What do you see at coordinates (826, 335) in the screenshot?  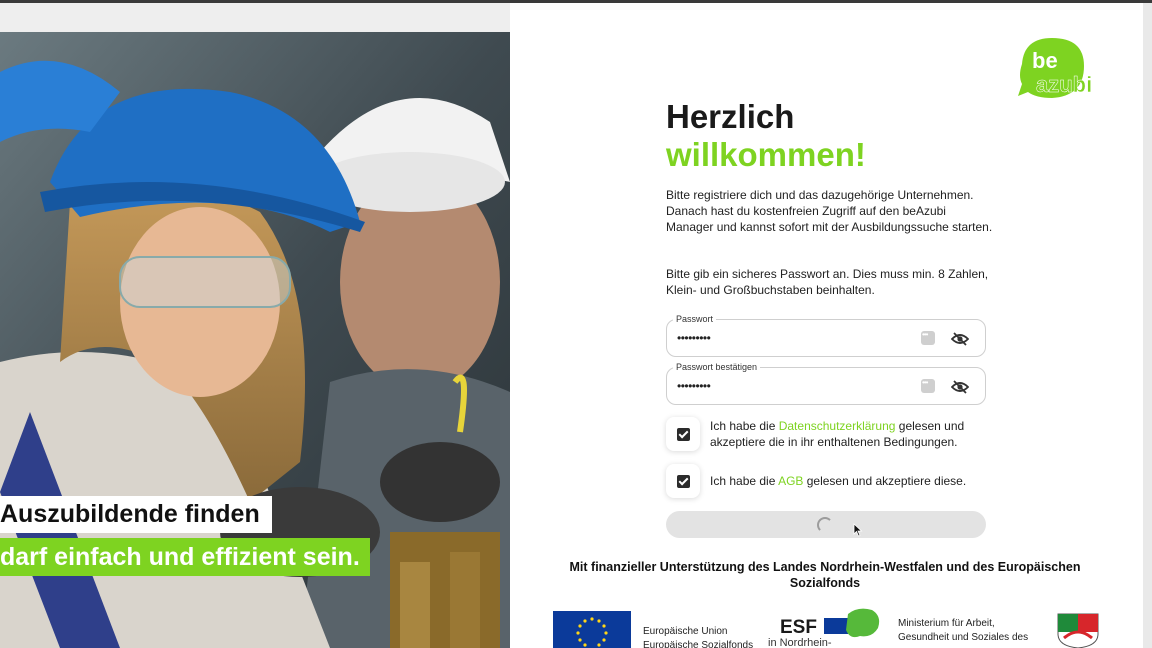 I see `password-field: Passwort •••••••••` at bounding box center [826, 335].